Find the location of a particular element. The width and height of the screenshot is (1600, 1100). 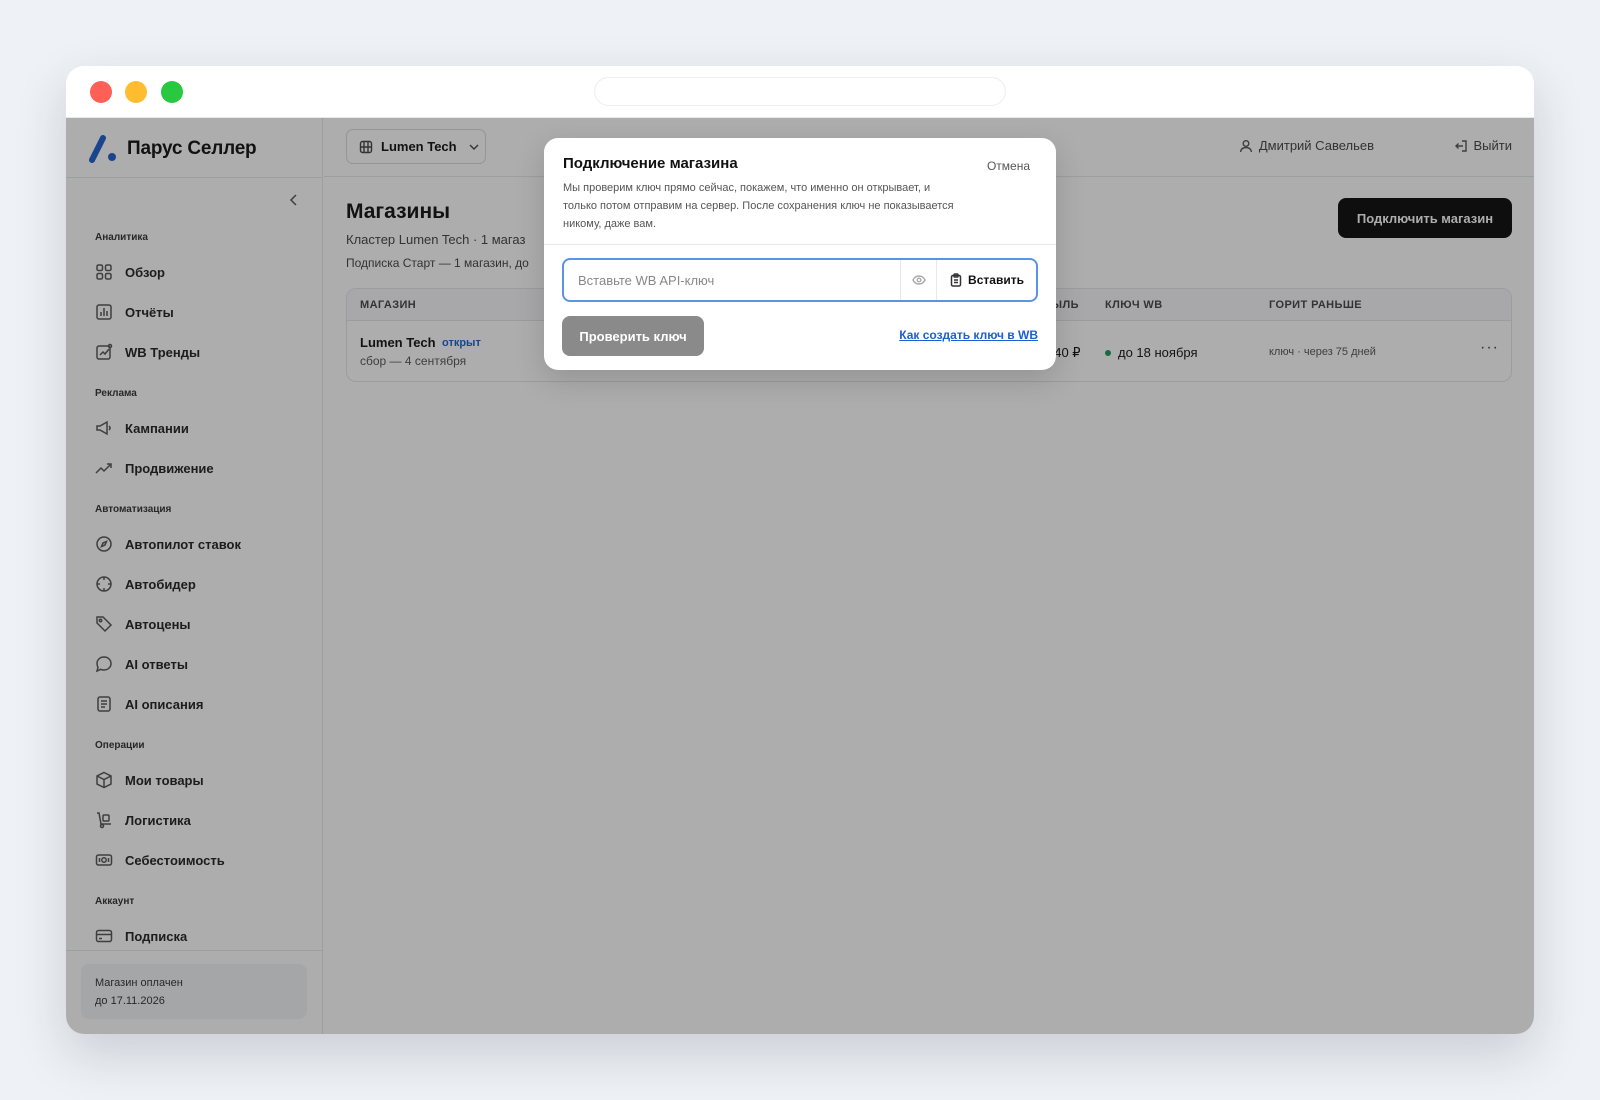

cancel-button: Отмена is located at coordinates (1008, 166).